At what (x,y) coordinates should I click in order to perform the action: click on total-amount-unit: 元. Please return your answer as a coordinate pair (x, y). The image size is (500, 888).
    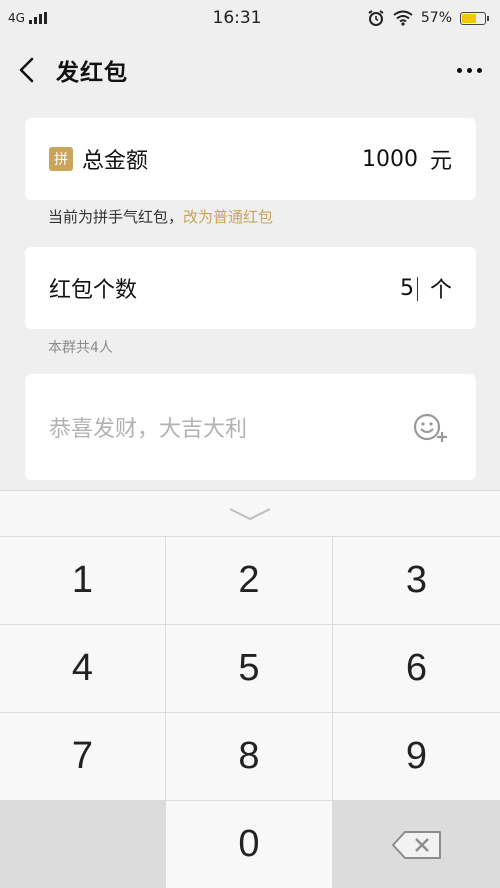
    Looking at the image, I should click on (440, 161).